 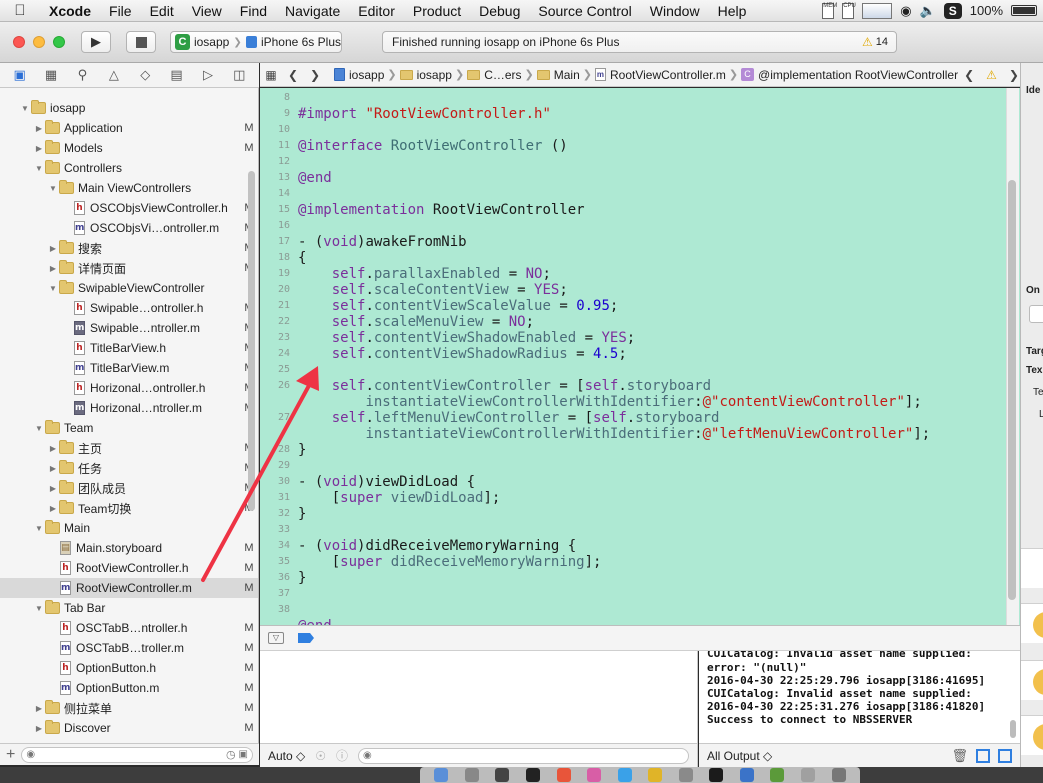 What do you see at coordinates (1012, 390) in the screenshot?
I see `editor-scrollbar` at bounding box center [1012, 390].